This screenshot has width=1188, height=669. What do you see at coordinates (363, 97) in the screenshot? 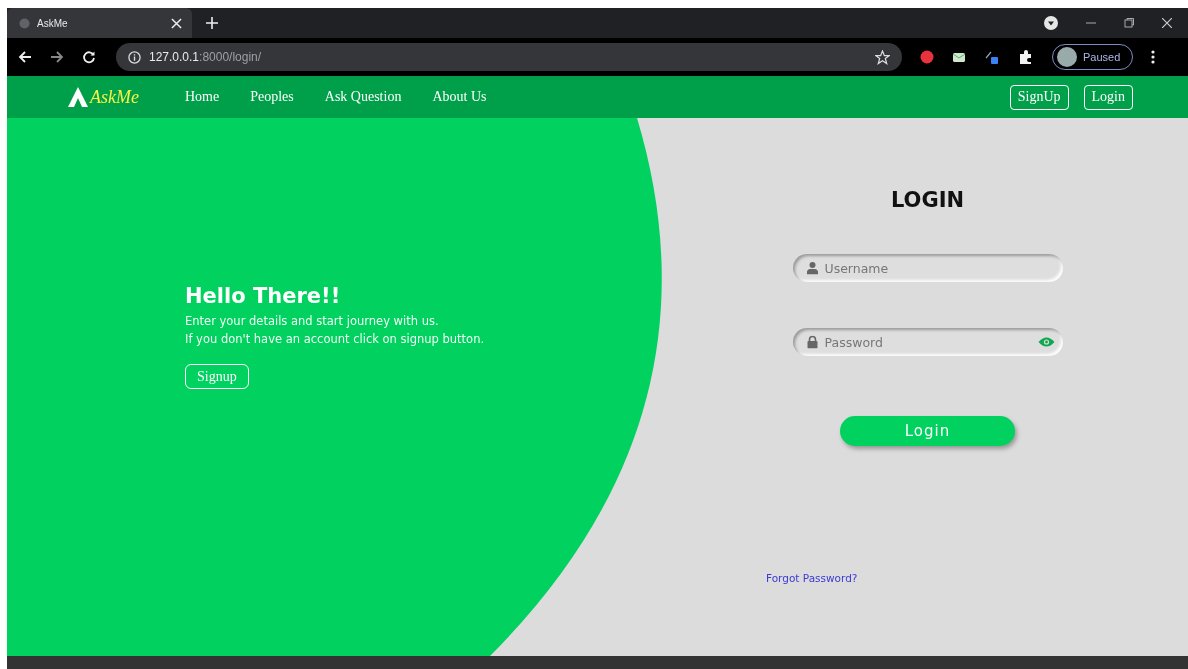
I see `nav-link: Ask Question` at bounding box center [363, 97].